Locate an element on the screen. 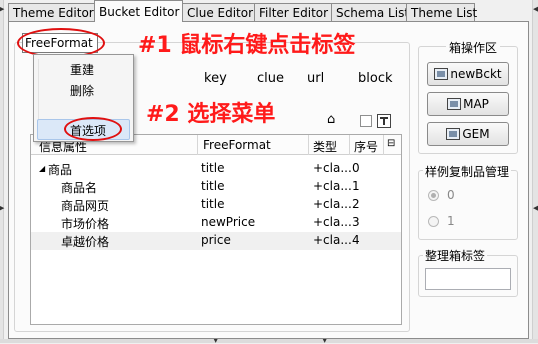  sample-radio-0-label: 0 is located at coordinates (451, 195).